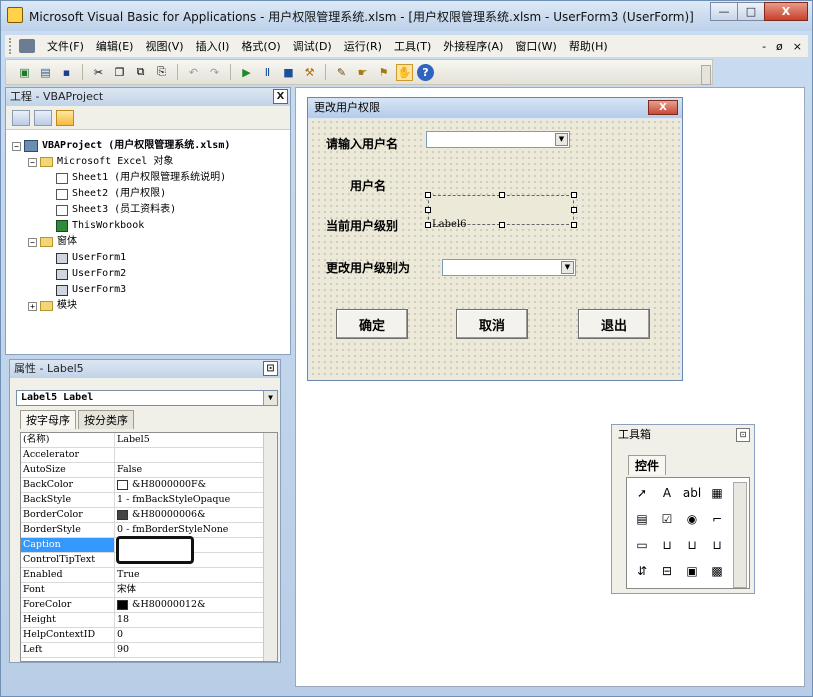 The image size is (813, 697). Describe the element at coordinates (149, 590) in the screenshot. I see `property-row: Font 宋体` at that location.